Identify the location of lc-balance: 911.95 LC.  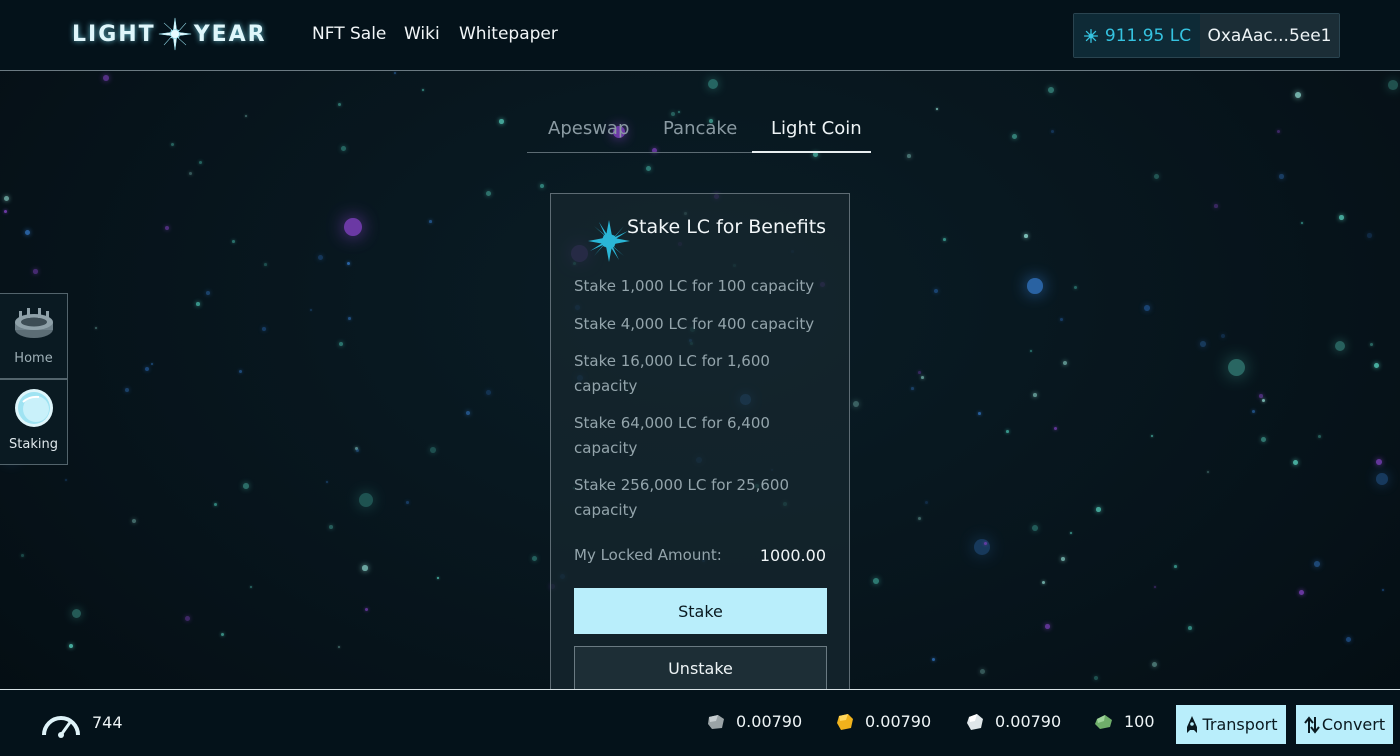
(1137, 35).